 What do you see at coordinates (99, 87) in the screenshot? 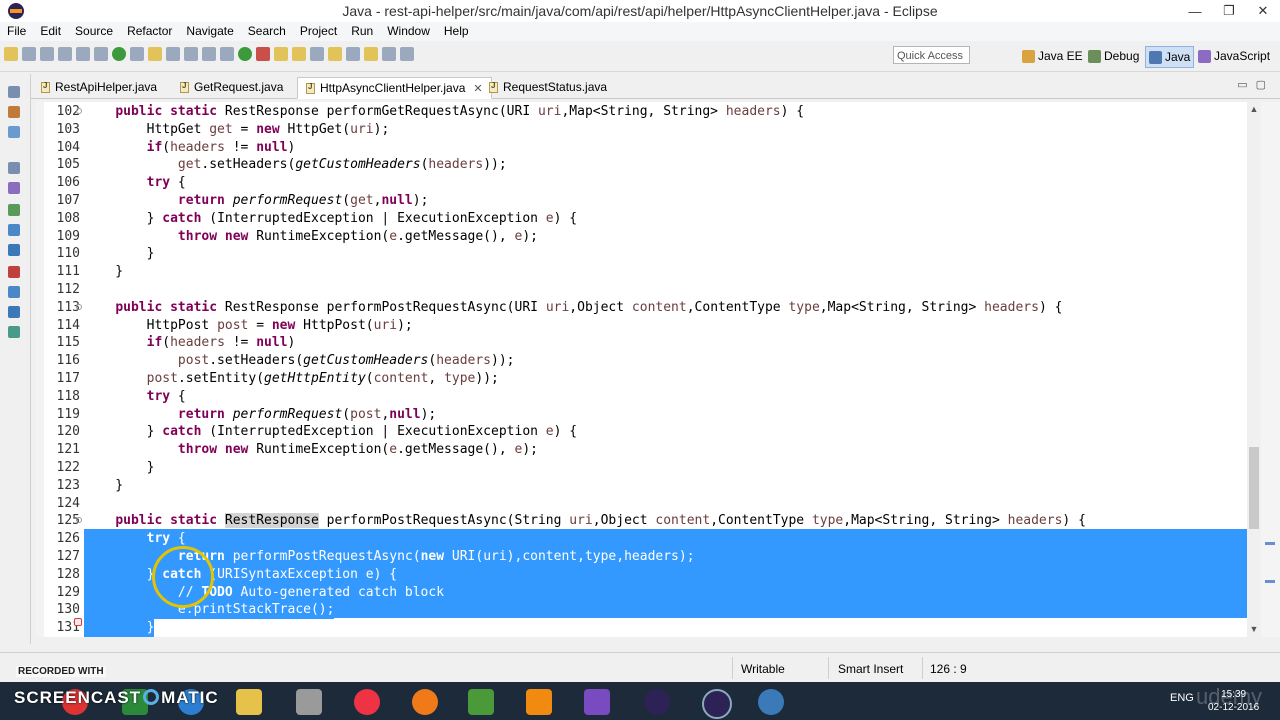
I see `tab-restapihelper: RestApiHelper.java` at bounding box center [99, 87].